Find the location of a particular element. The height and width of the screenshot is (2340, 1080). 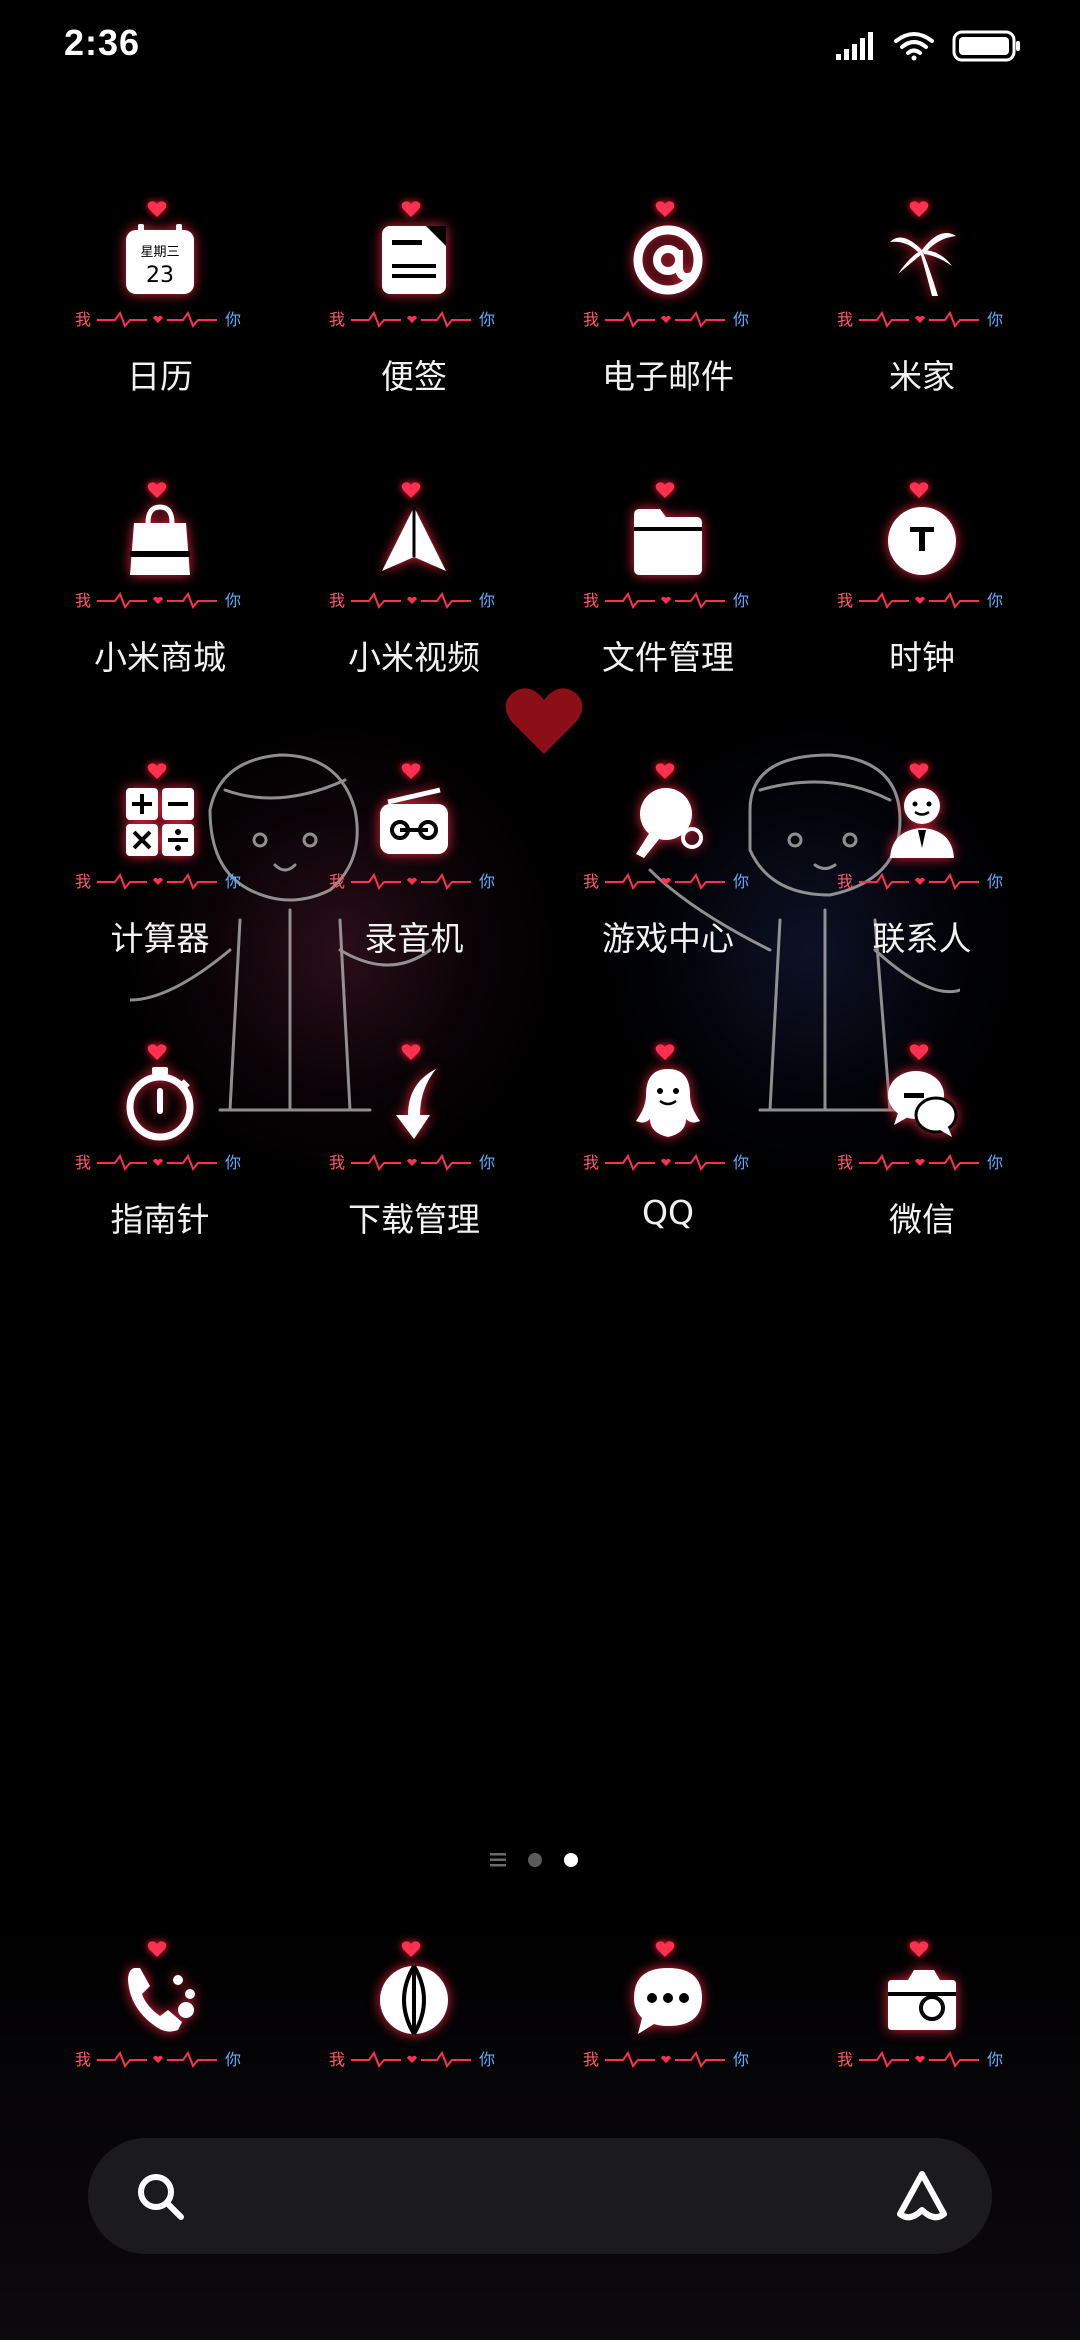

signal-icon is located at coordinates (854, 46).